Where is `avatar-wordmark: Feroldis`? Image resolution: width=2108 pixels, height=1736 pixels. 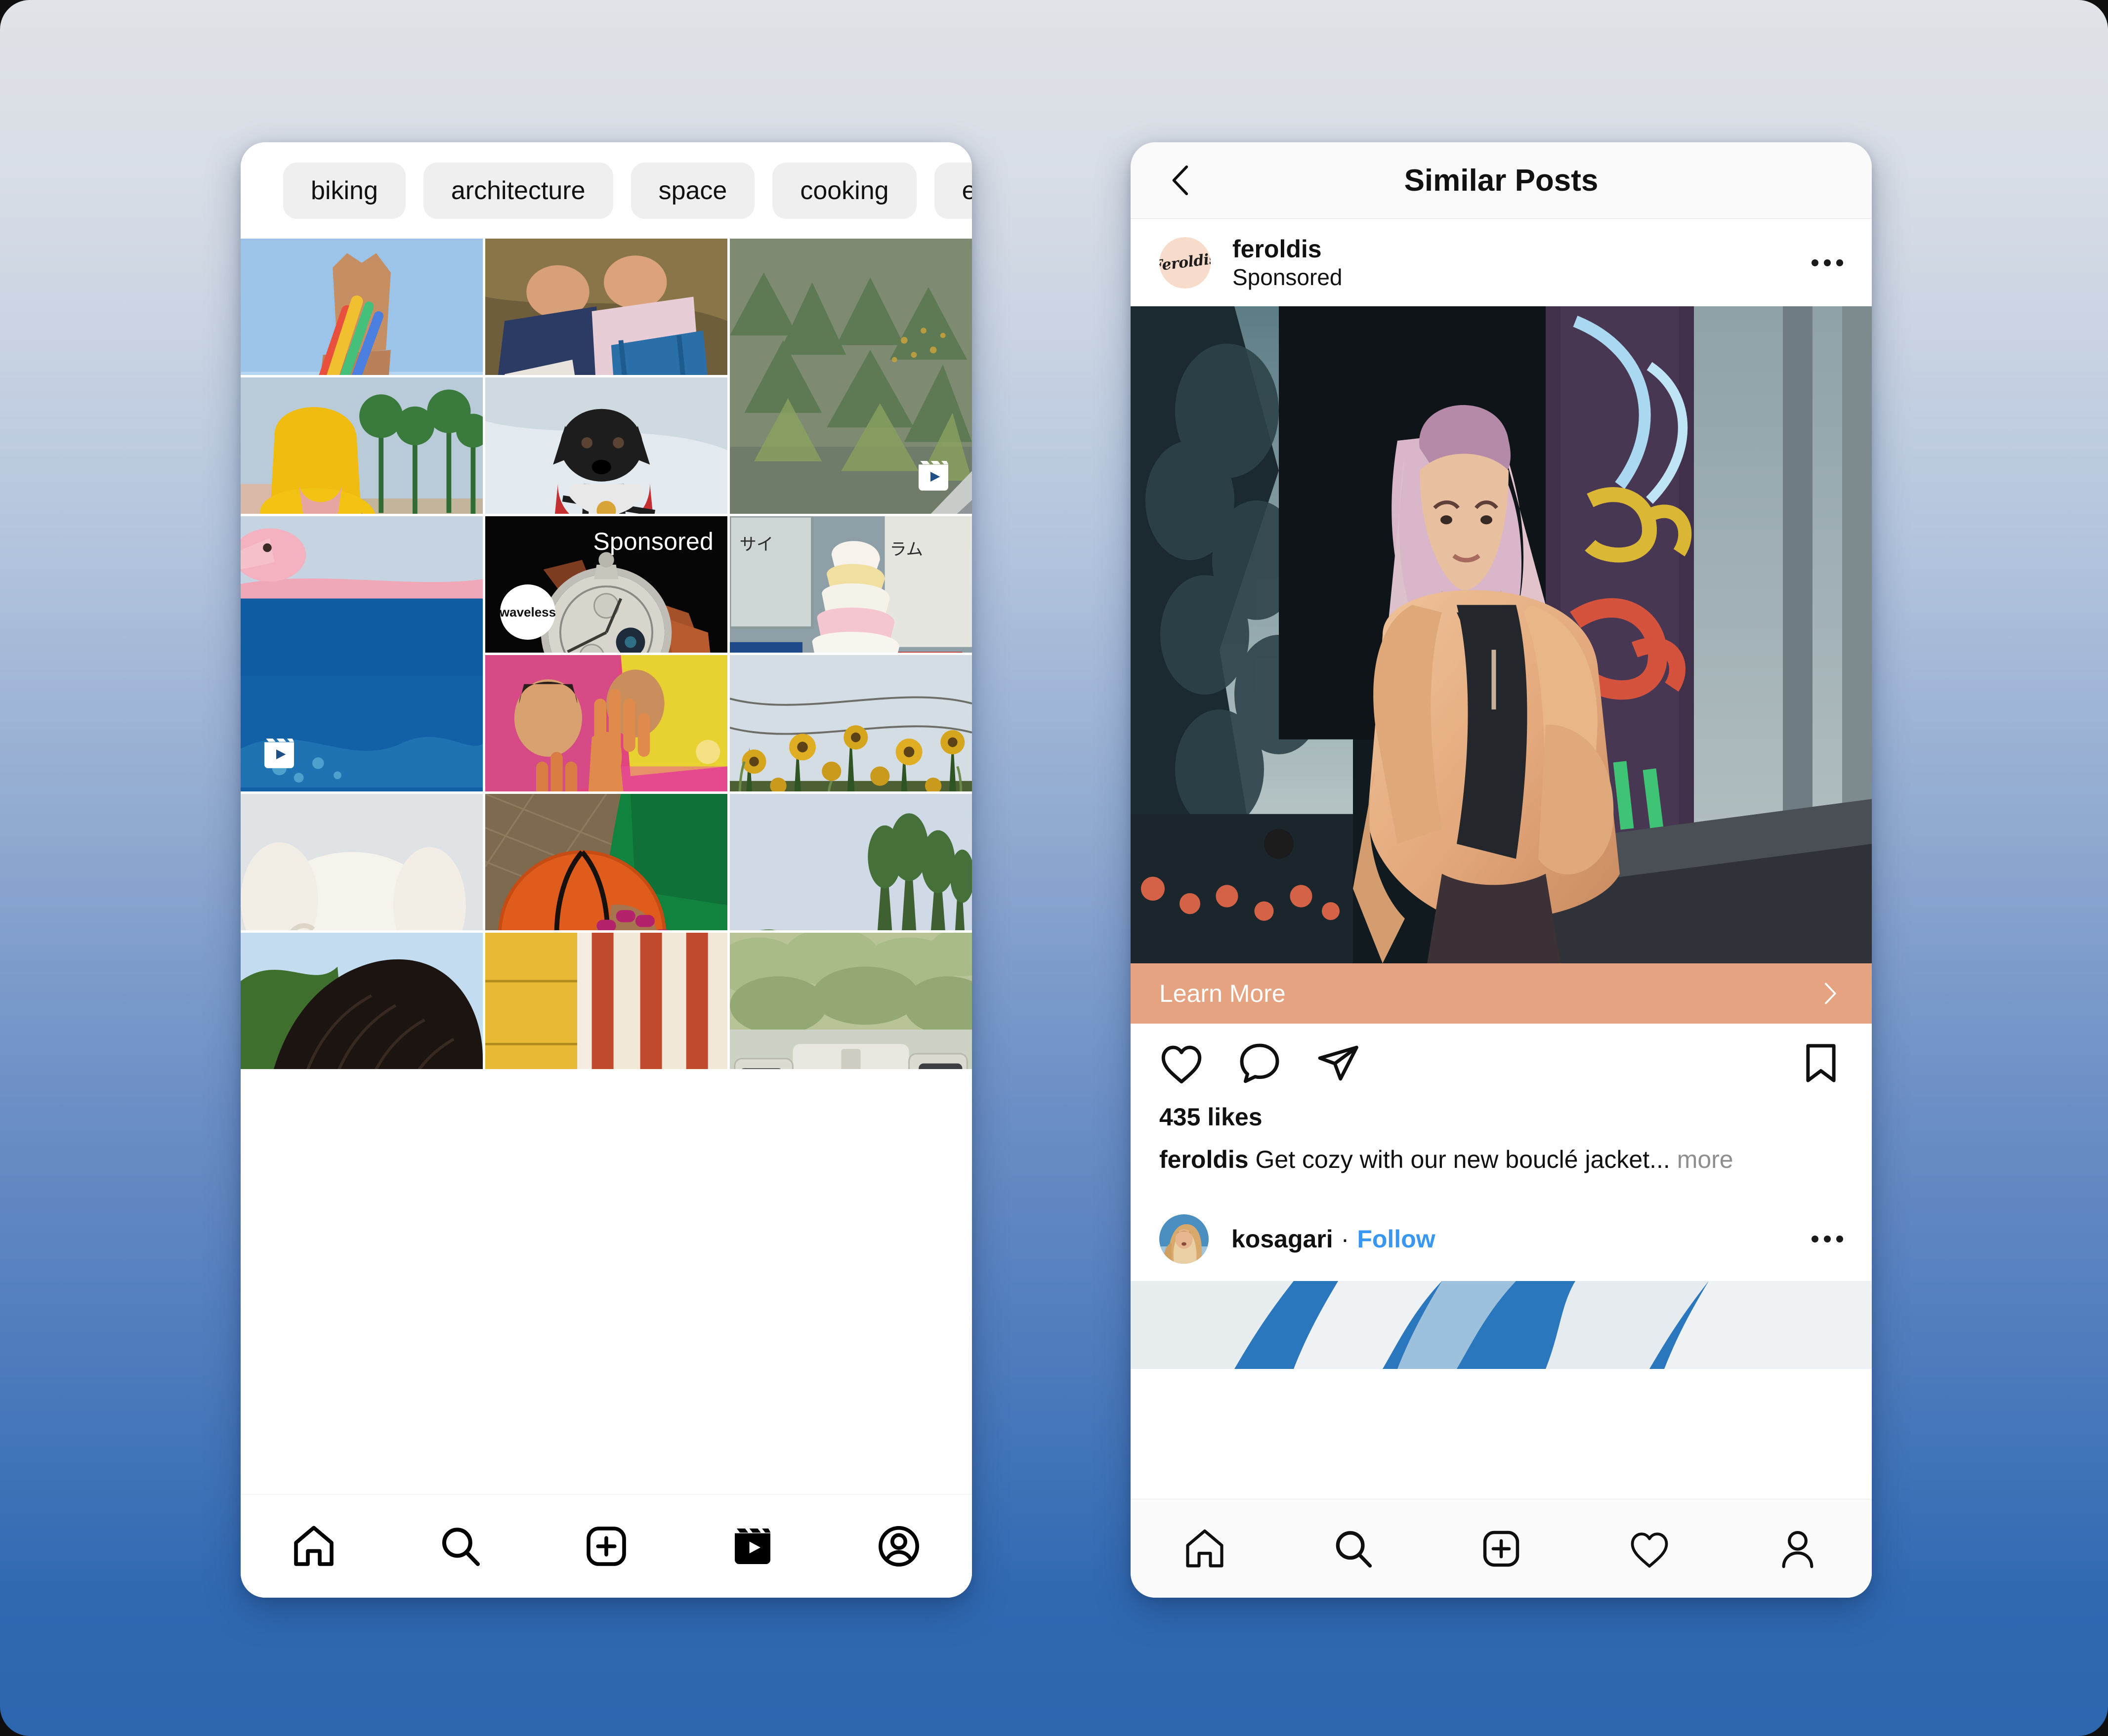
avatar-wordmark: Feroldis is located at coordinates (1185, 262).